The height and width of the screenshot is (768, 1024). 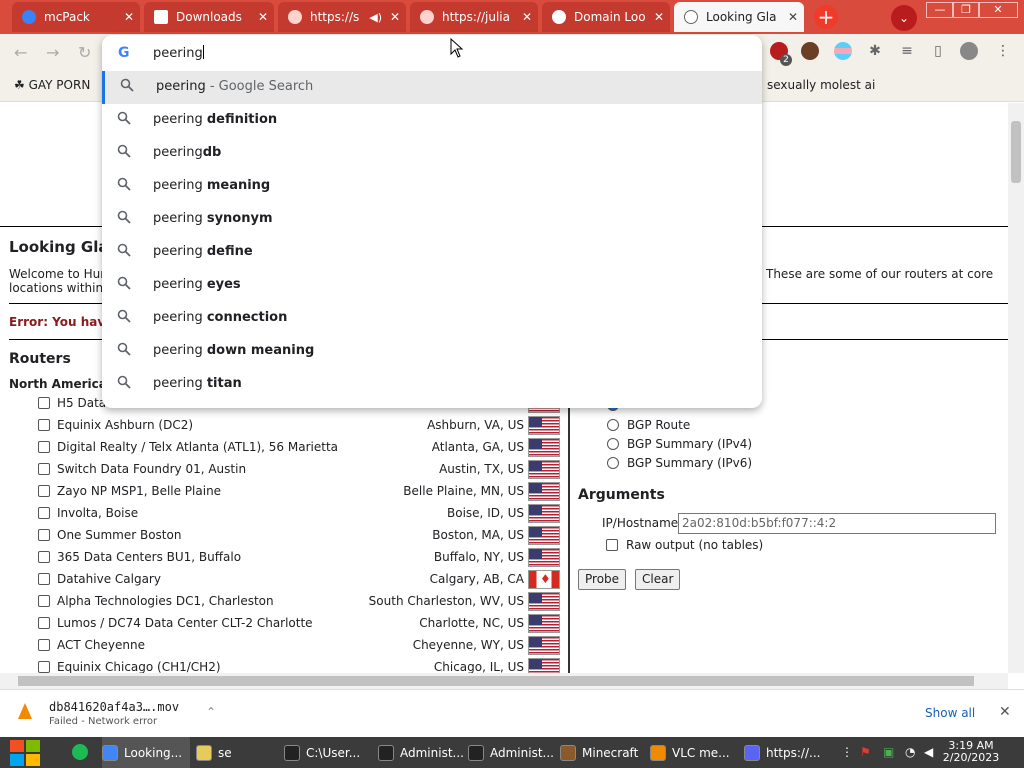 What do you see at coordinates (301, 426) in the screenshot?
I see `router-row: Equinix Ashburn (DC2) Ashburn, VA, US` at bounding box center [301, 426].